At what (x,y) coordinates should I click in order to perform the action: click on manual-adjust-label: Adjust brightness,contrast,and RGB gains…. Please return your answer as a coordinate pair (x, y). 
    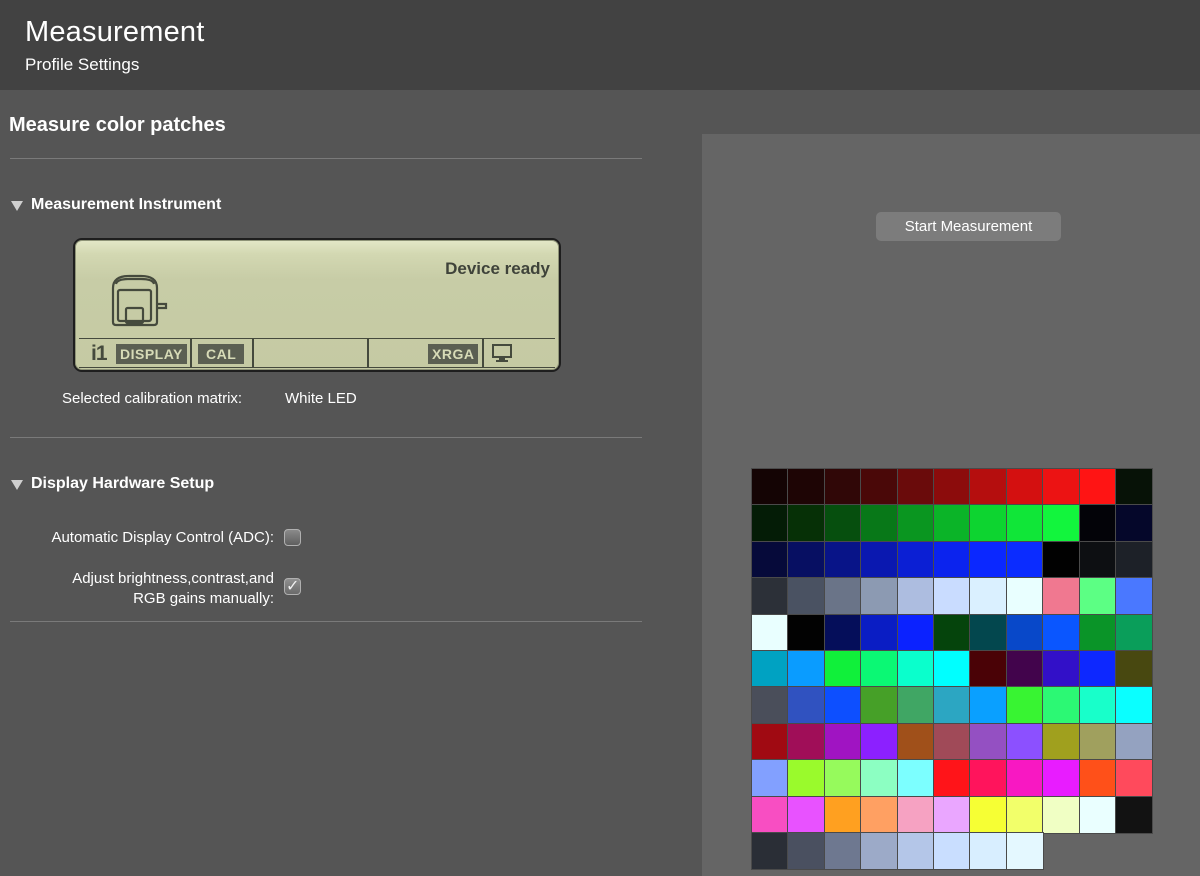
    Looking at the image, I should click on (173, 589).